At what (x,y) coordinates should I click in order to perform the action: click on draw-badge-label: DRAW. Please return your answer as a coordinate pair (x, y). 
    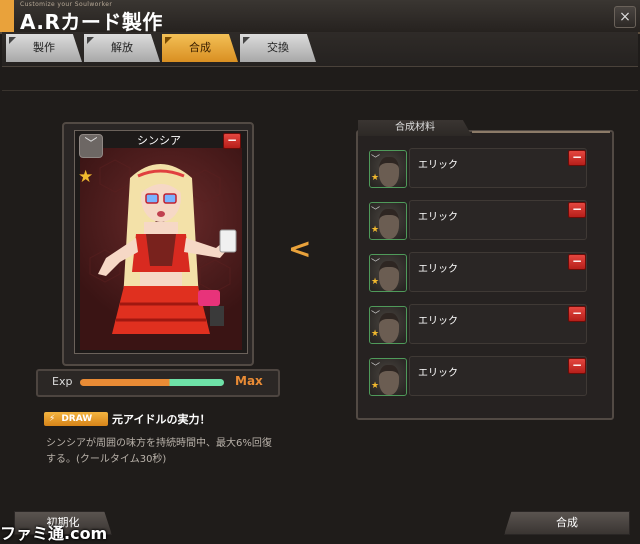
    Looking at the image, I should click on (77, 419).